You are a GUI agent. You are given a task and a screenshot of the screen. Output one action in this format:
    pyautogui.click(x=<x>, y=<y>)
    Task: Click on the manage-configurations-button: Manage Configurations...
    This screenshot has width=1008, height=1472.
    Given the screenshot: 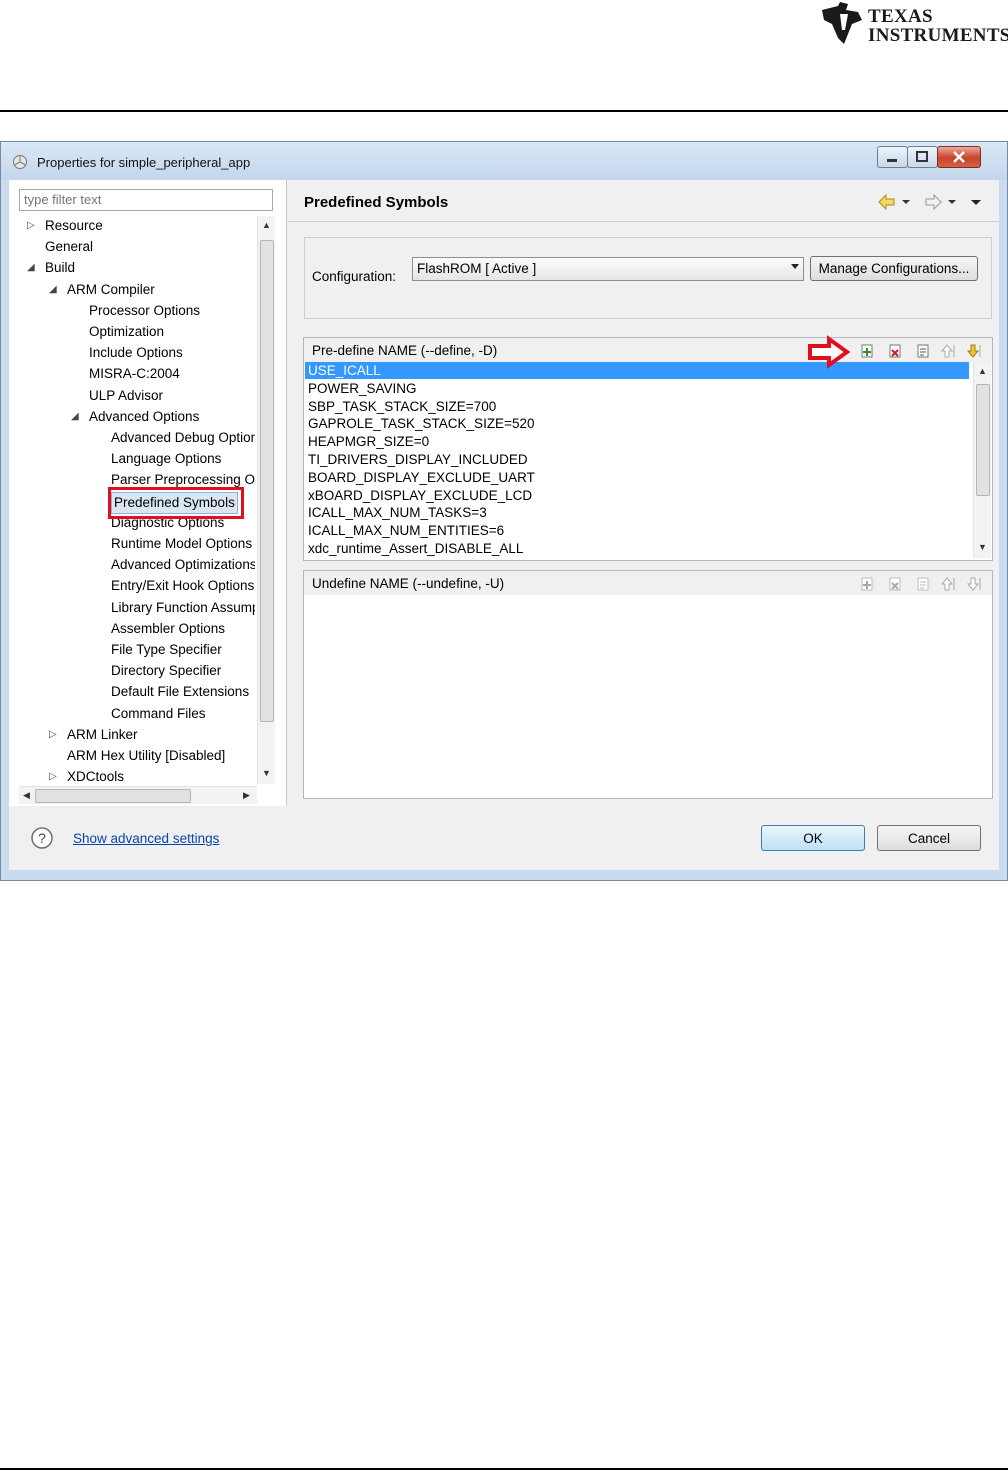 What is the action you would take?
    pyautogui.click(x=894, y=268)
    